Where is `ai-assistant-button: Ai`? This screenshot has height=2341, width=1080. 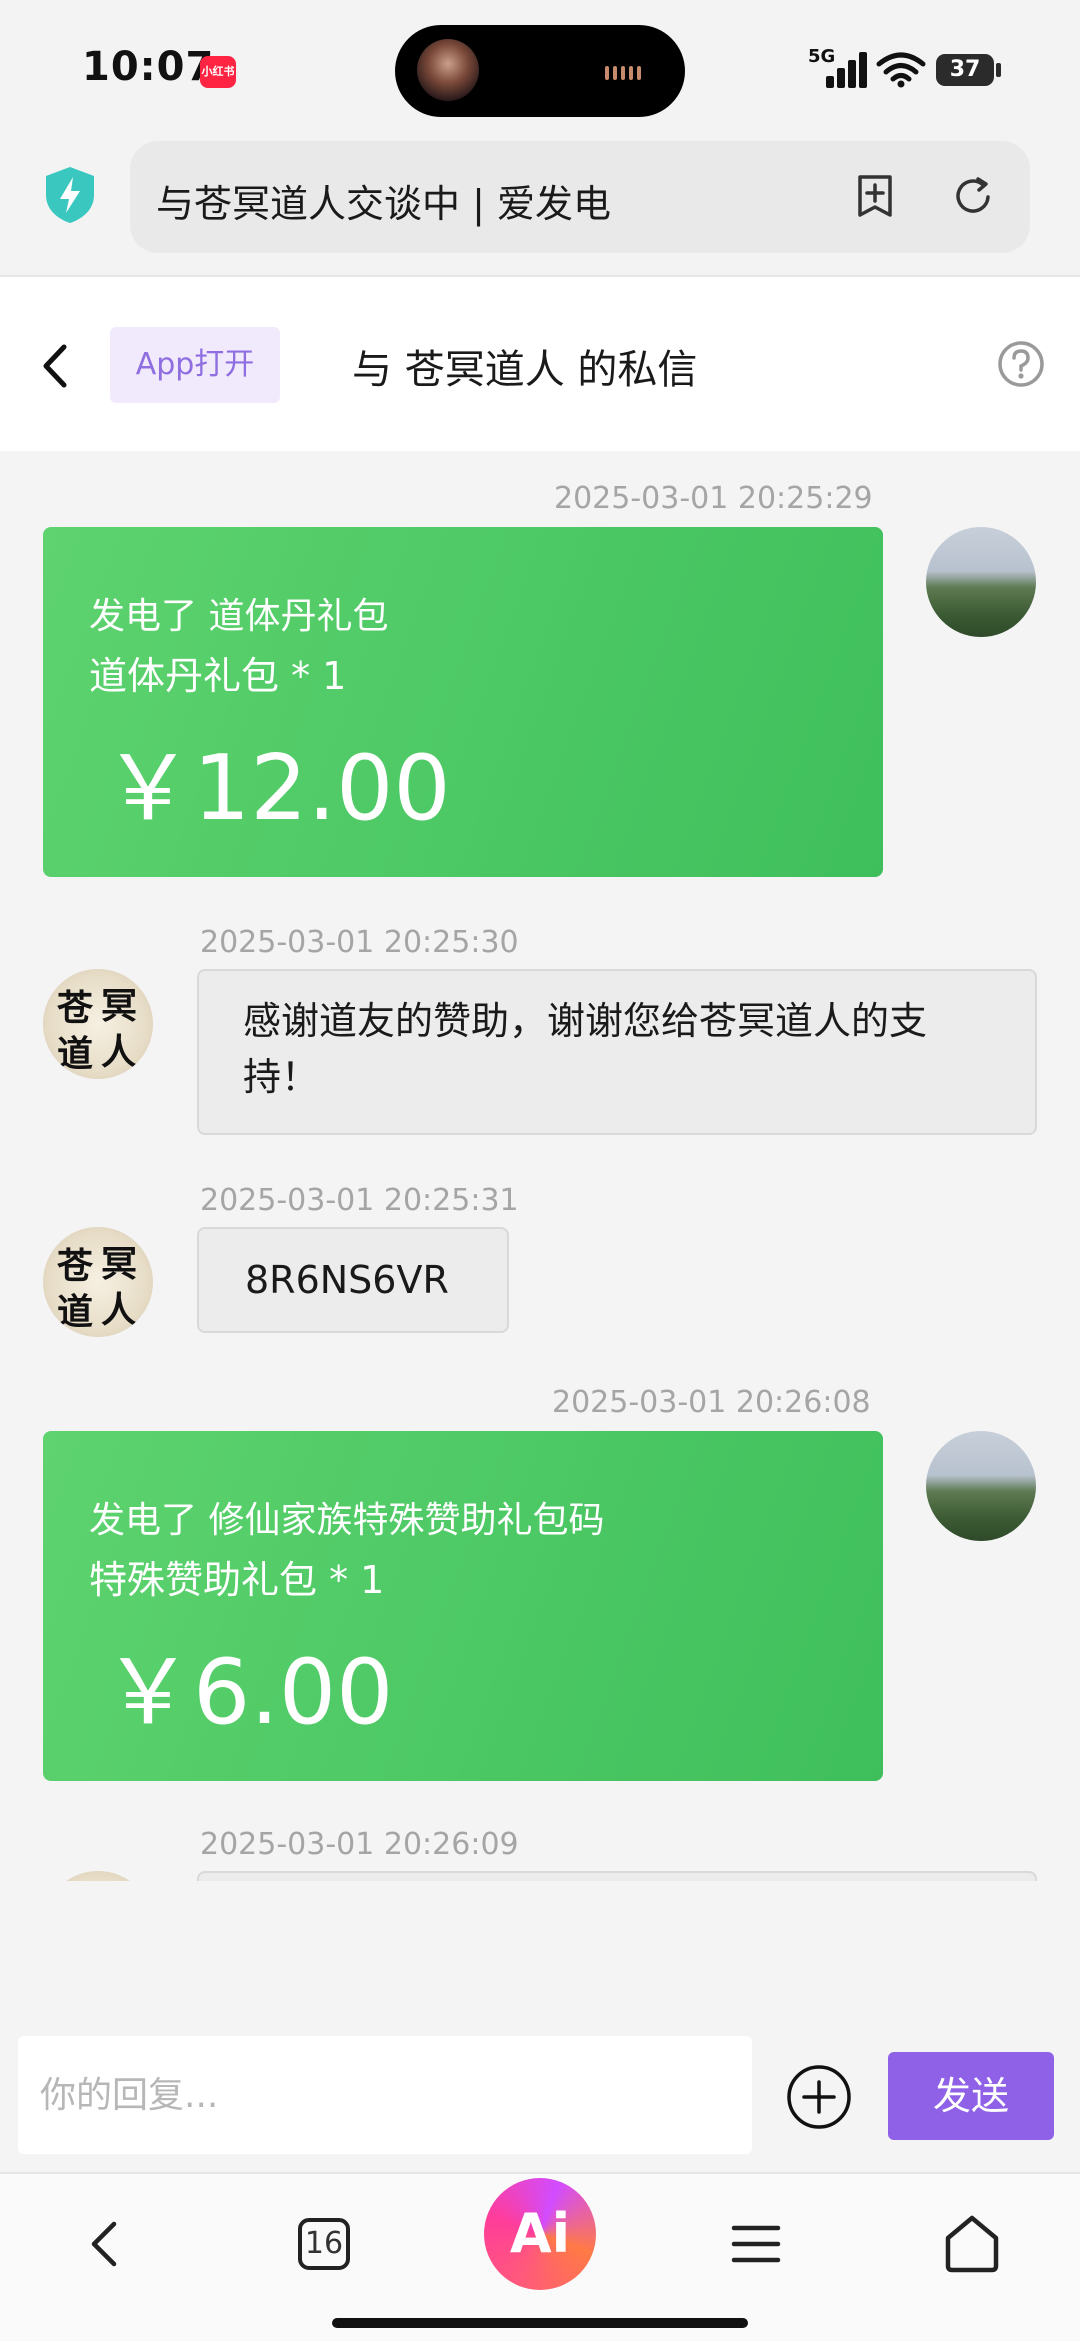 ai-assistant-button: Ai is located at coordinates (540, 2234).